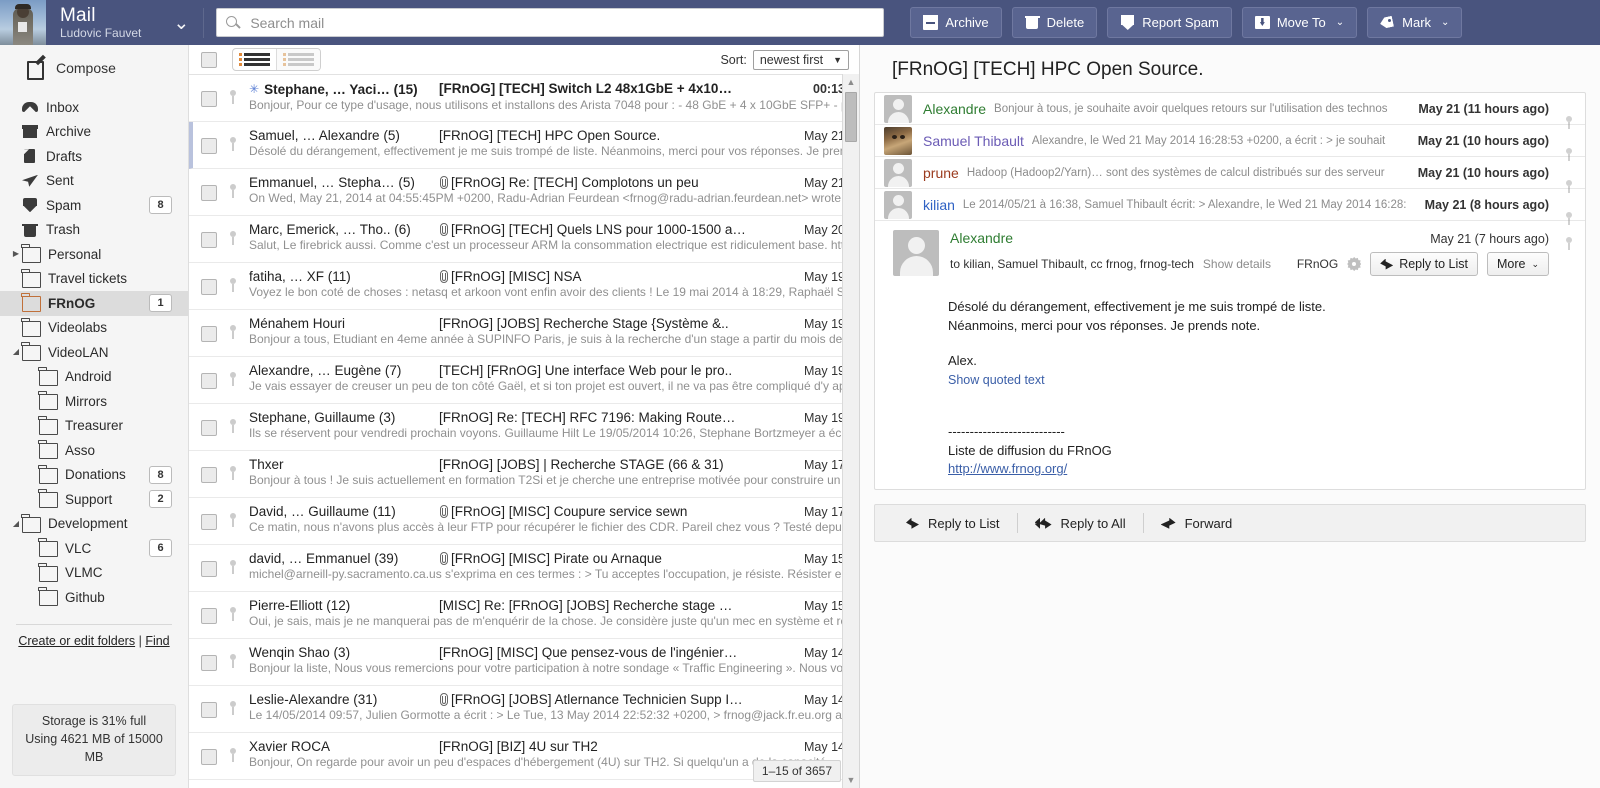 The width and height of the screenshot is (1600, 788). Describe the element at coordinates (94, 205) in the screenshot. I see `sidebar-item-spam: Spam 8` at that location.